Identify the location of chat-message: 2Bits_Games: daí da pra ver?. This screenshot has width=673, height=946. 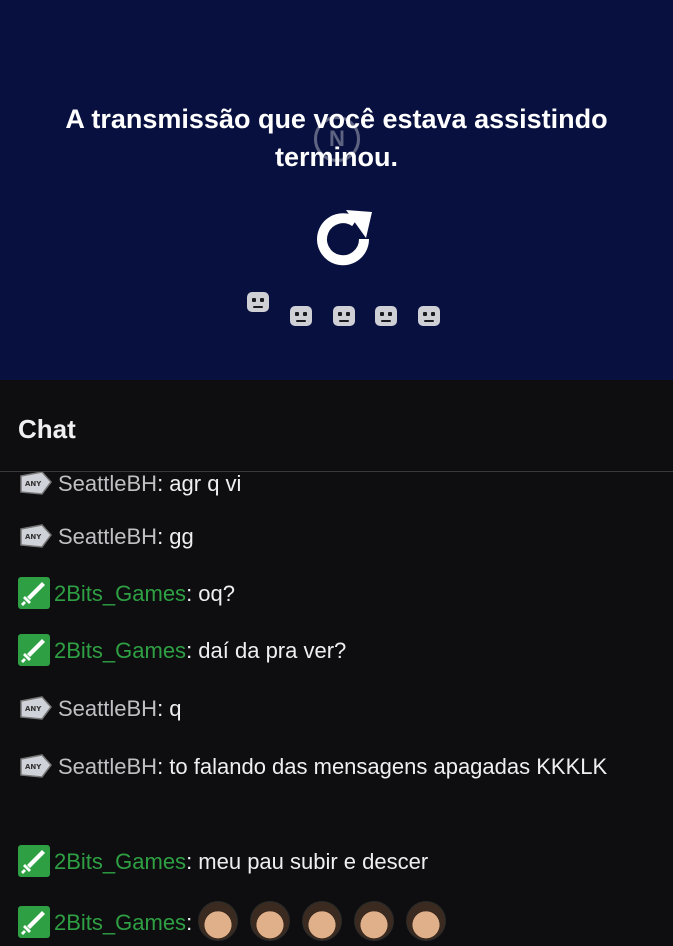
(338, 651).